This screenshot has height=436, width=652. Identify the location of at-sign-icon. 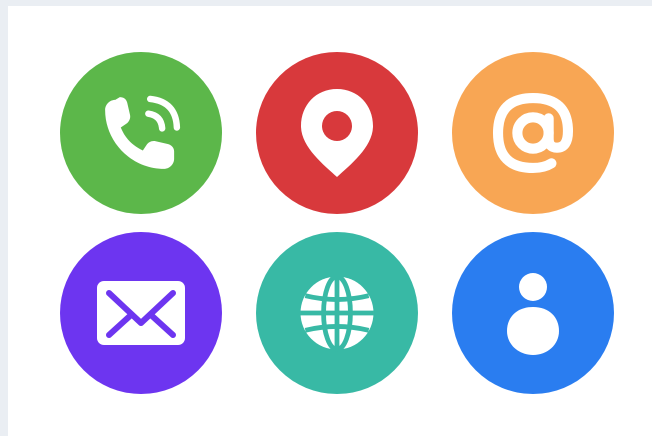
(533, 133).